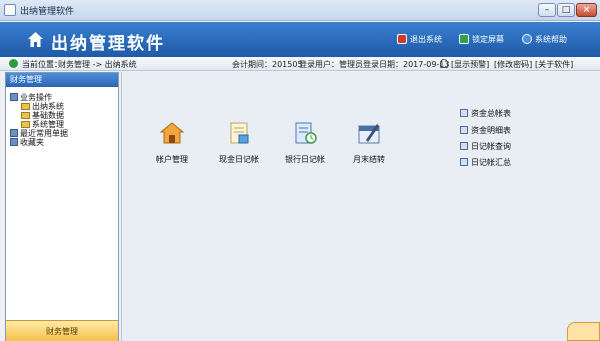 This screenshot has height=341, width=600. Describe the element at coordinates (35, 39) in the screenshot. I see `home-icon` at that location.